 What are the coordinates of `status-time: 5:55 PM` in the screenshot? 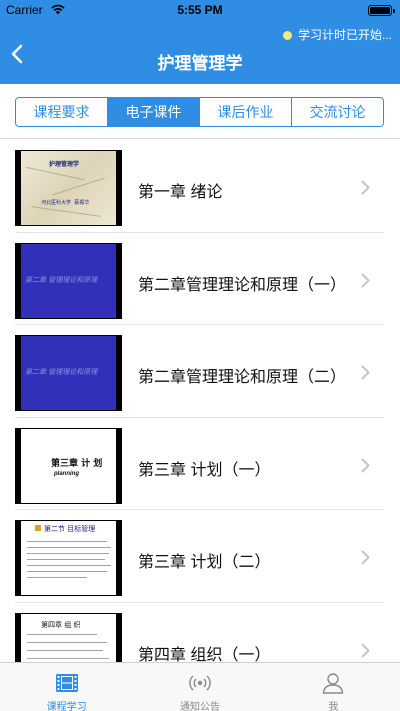 It's located at (200, 10).